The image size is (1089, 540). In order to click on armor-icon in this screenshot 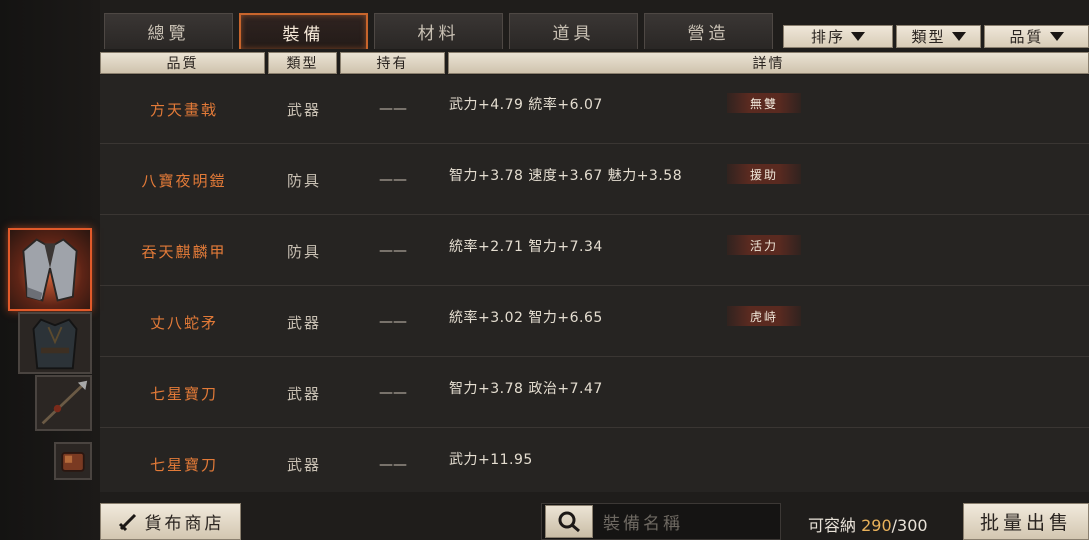, I will do `click(55, 344)`.